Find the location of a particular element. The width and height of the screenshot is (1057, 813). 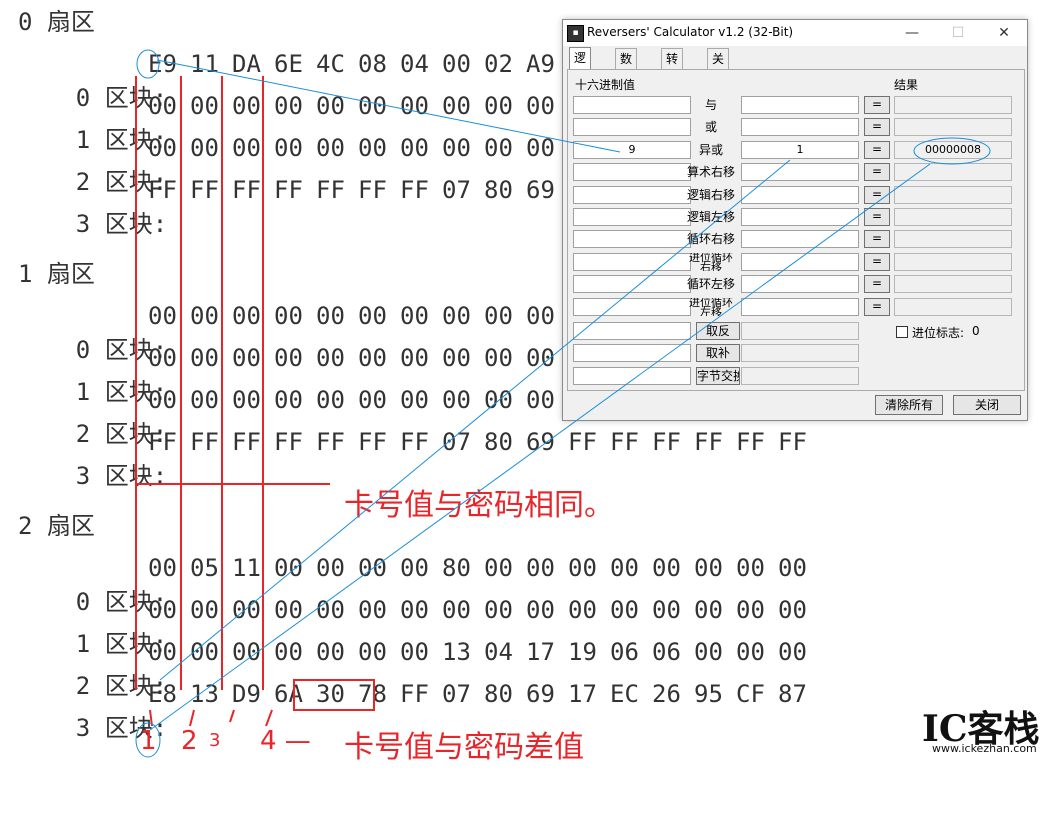

unary-operation-button: 取反 is located at coordinates (718, 331).